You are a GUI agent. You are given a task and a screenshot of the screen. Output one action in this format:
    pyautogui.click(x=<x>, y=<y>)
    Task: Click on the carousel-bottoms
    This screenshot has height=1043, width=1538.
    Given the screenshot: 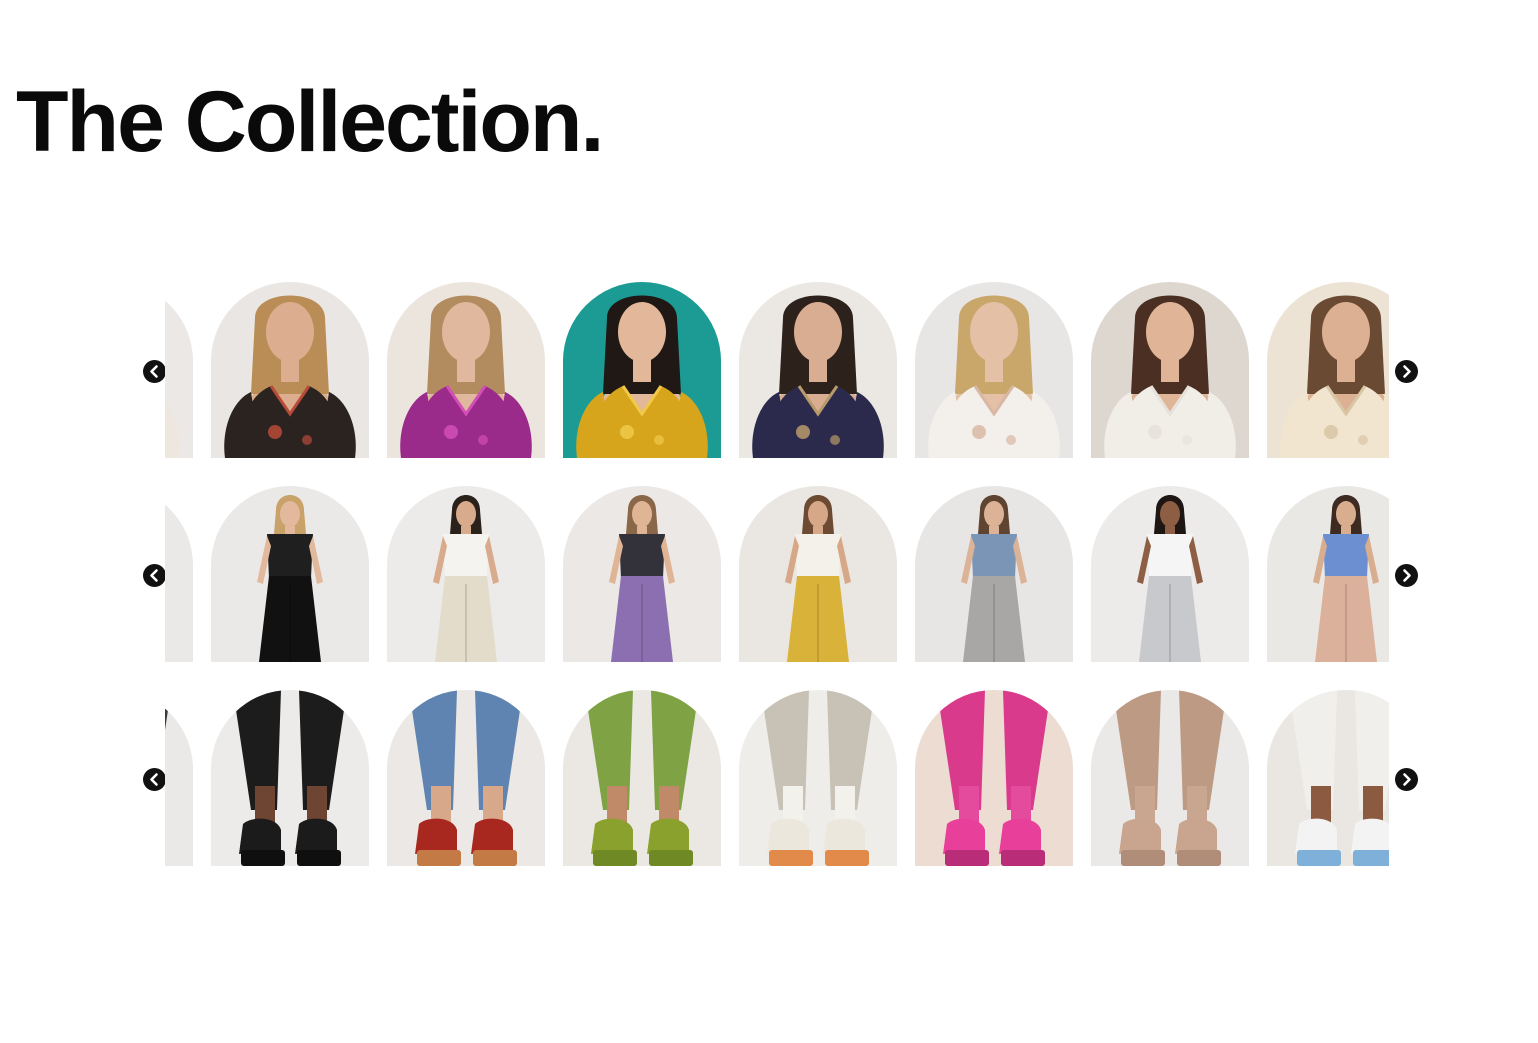 What is the action you would take?
    pyautogui.click(x=782, y=574)
    